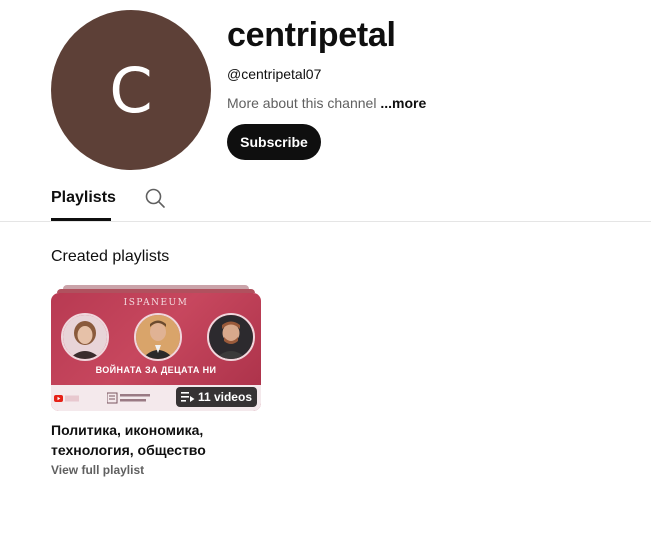  What do you see at coordinates (403, 103) in the screenshot?
I see `more-link: ...more` at bounding box center [403, 103].